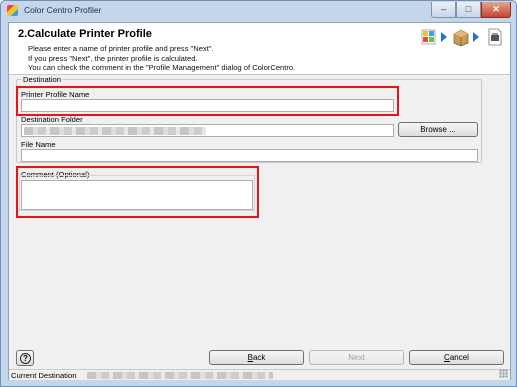 The image size is (517, 387). I want to click on printer-box-icon, so click(461, 38).